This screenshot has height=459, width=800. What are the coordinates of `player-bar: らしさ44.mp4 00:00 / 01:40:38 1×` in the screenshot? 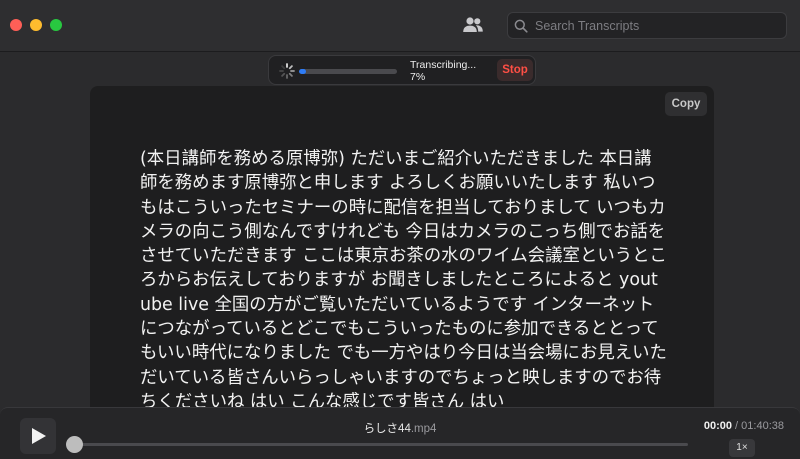 It's located at (400, 433).